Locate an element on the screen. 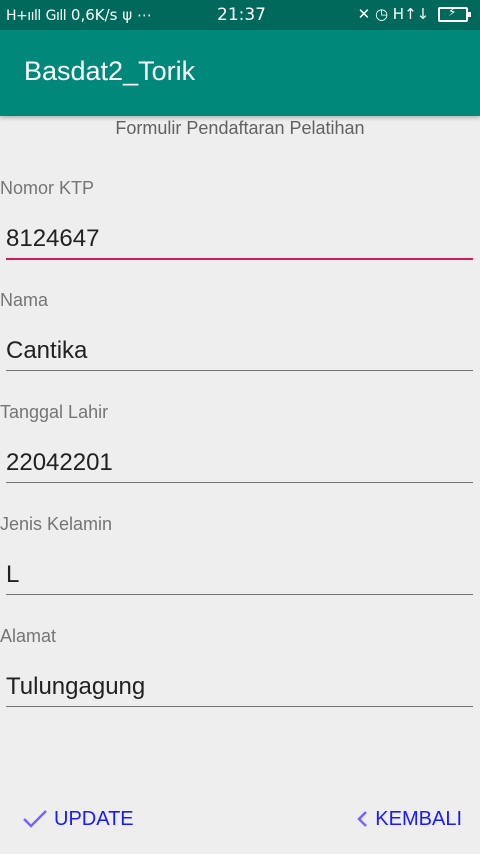  label-nama: Nama is located at coordinates (24, 300).